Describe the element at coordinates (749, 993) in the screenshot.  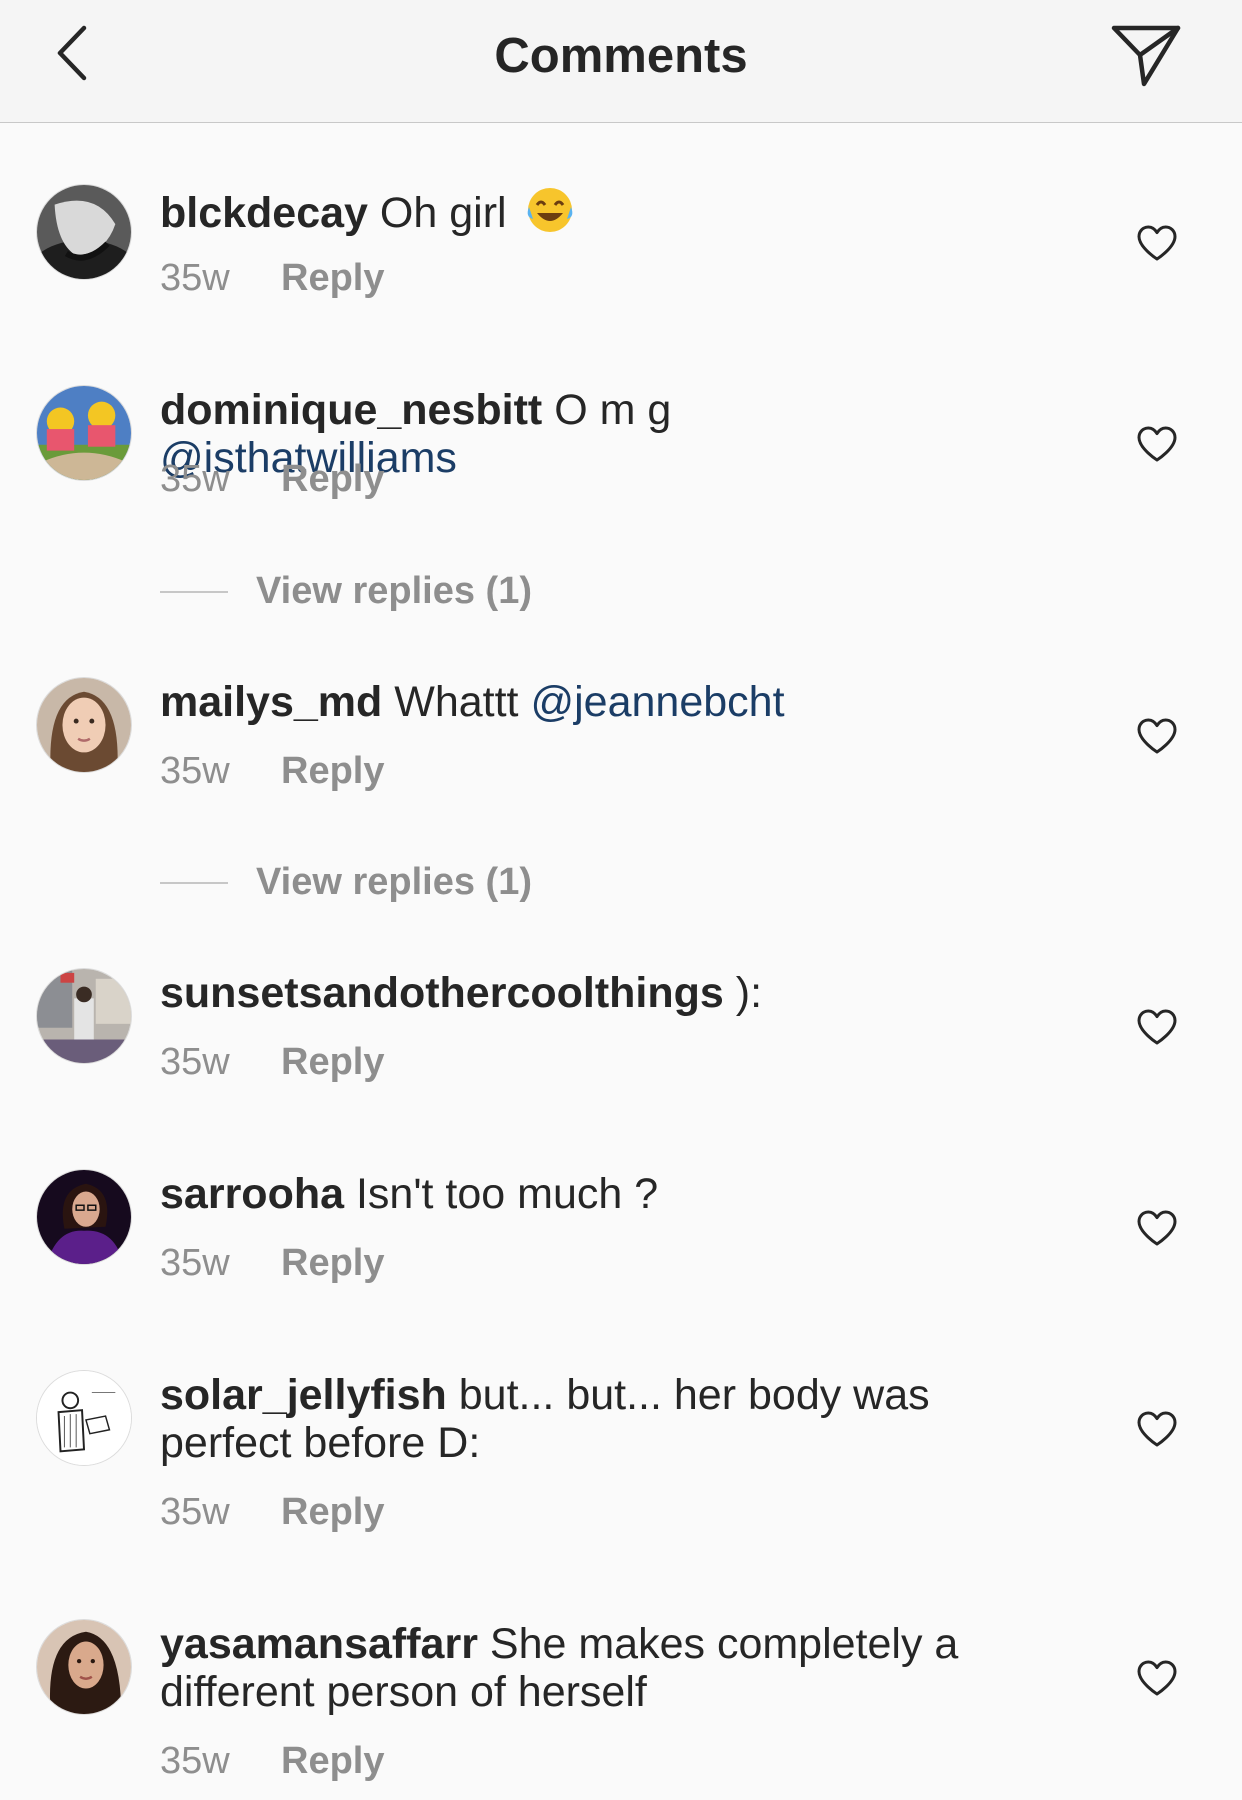
I see `comment-text: ):` at that location.